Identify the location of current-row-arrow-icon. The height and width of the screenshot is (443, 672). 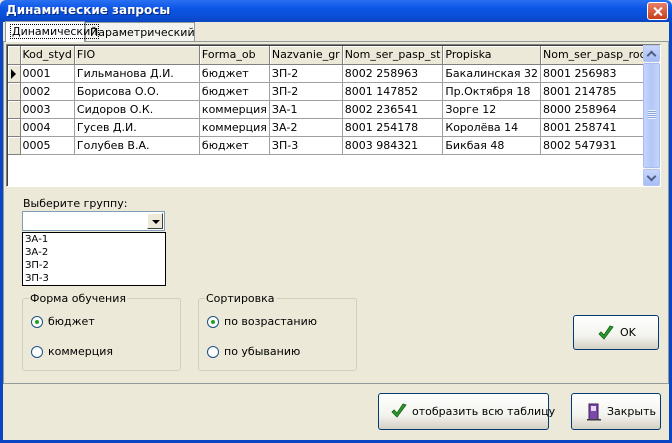
(13, 73).